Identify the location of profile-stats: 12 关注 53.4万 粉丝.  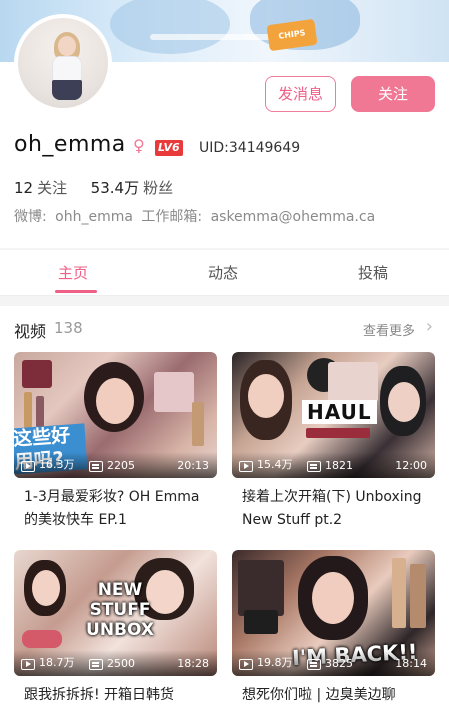
(93, 187).